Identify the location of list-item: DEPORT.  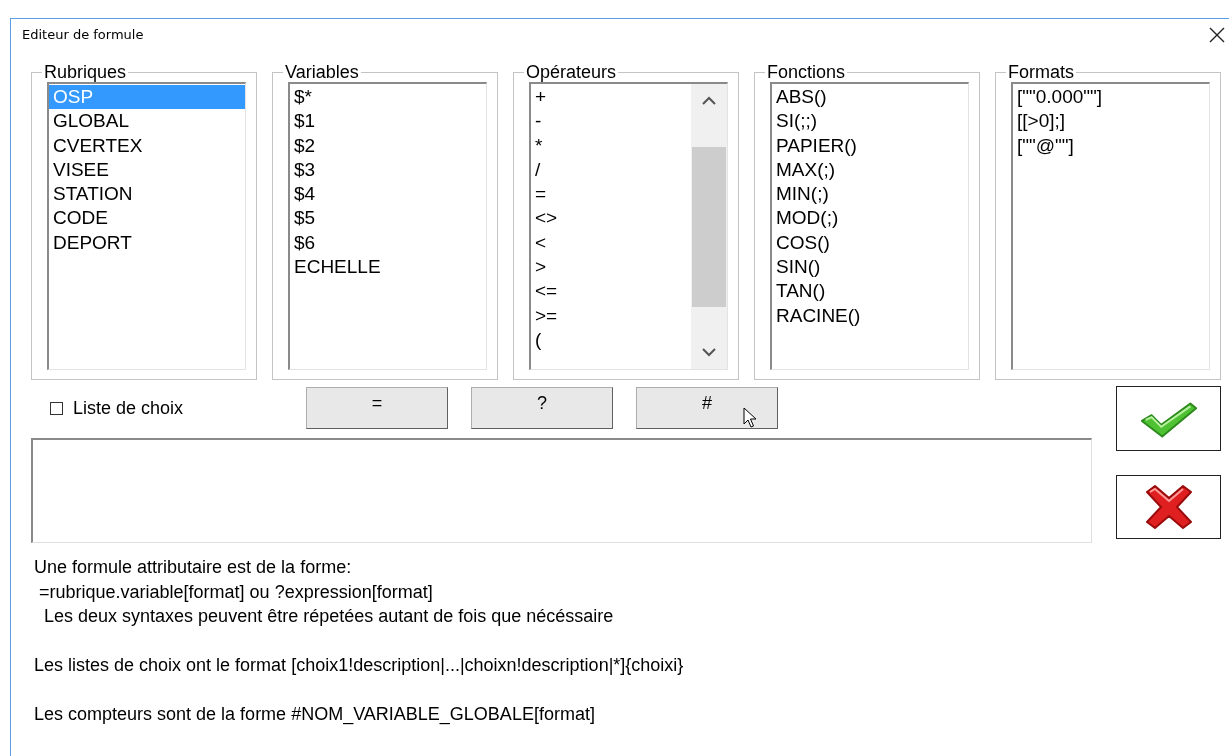
(147, 243).